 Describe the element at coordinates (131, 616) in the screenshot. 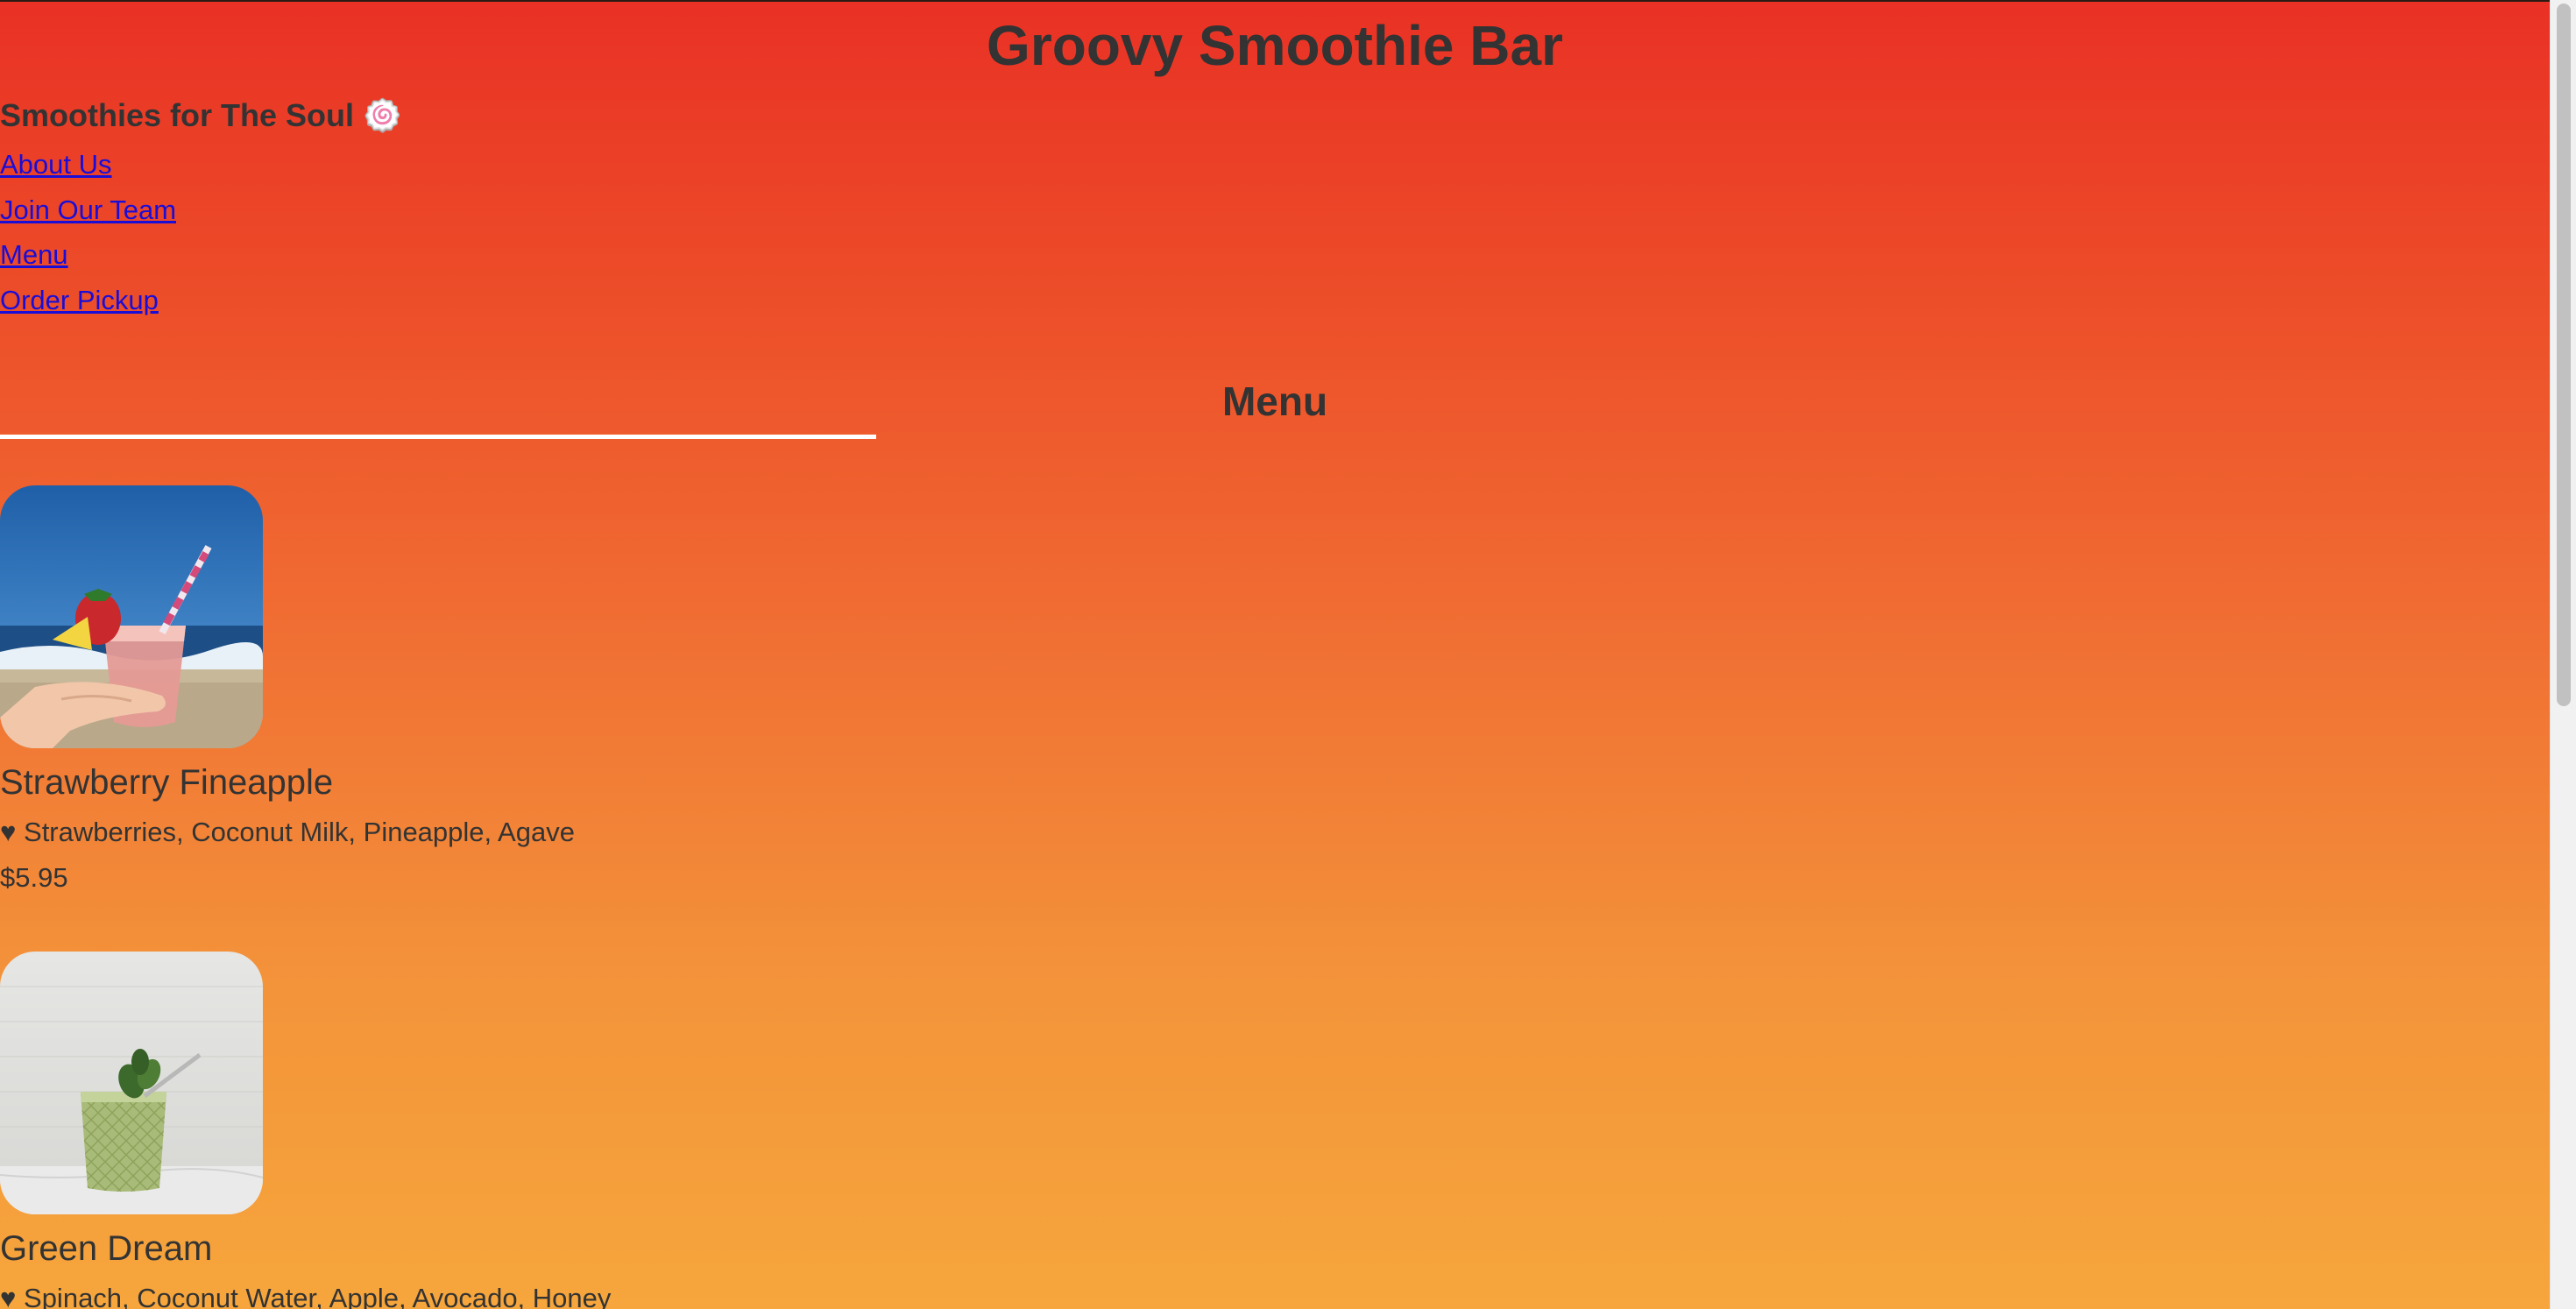

I see `pink-smoothie-beach-photo-icon` at that location.